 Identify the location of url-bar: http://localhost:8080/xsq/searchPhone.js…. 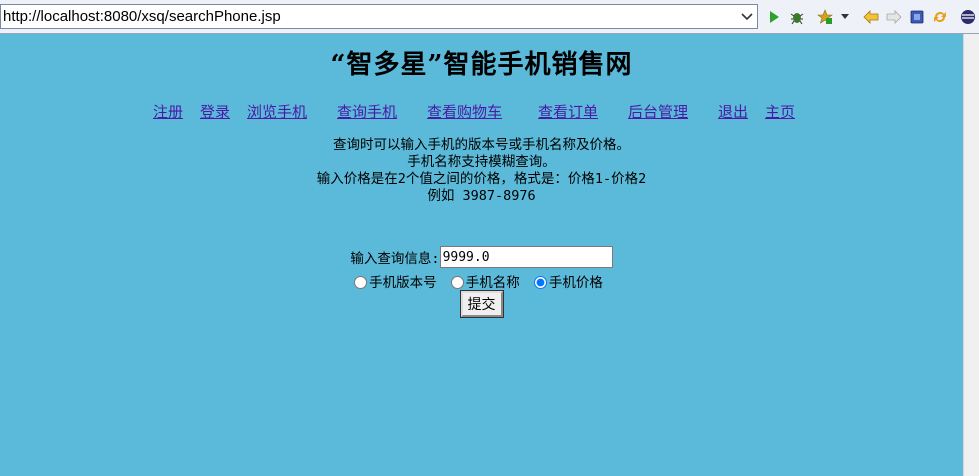
(379, 16).